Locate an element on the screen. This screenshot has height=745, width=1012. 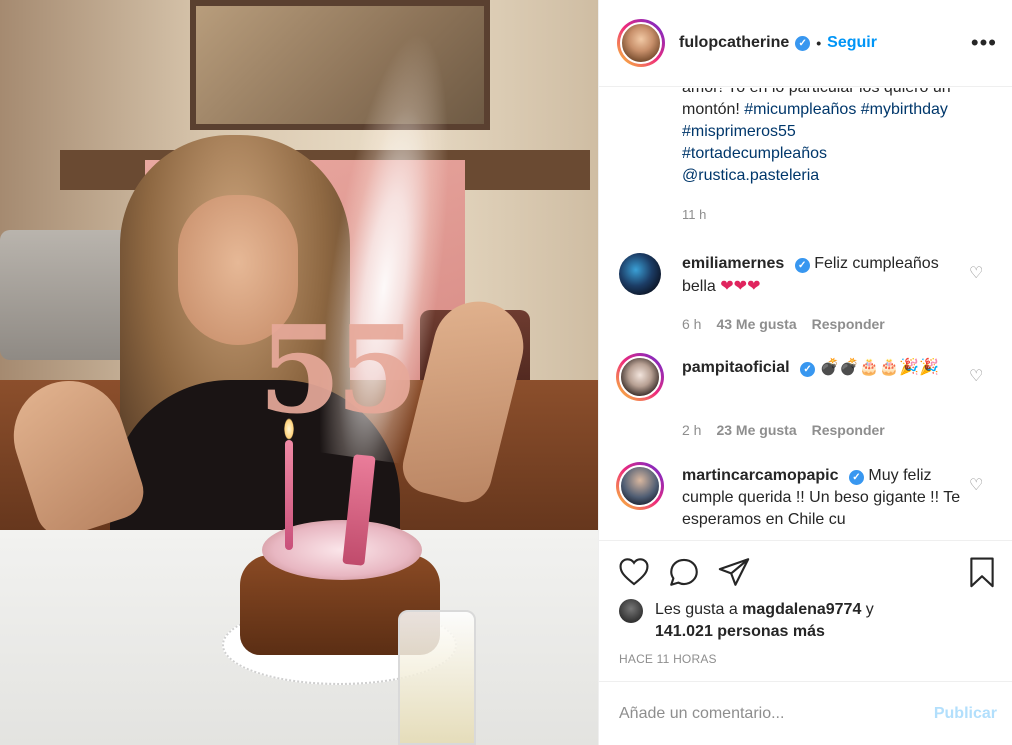
commenter-username: martincarcamopapic is located at coordinates (760, 475).